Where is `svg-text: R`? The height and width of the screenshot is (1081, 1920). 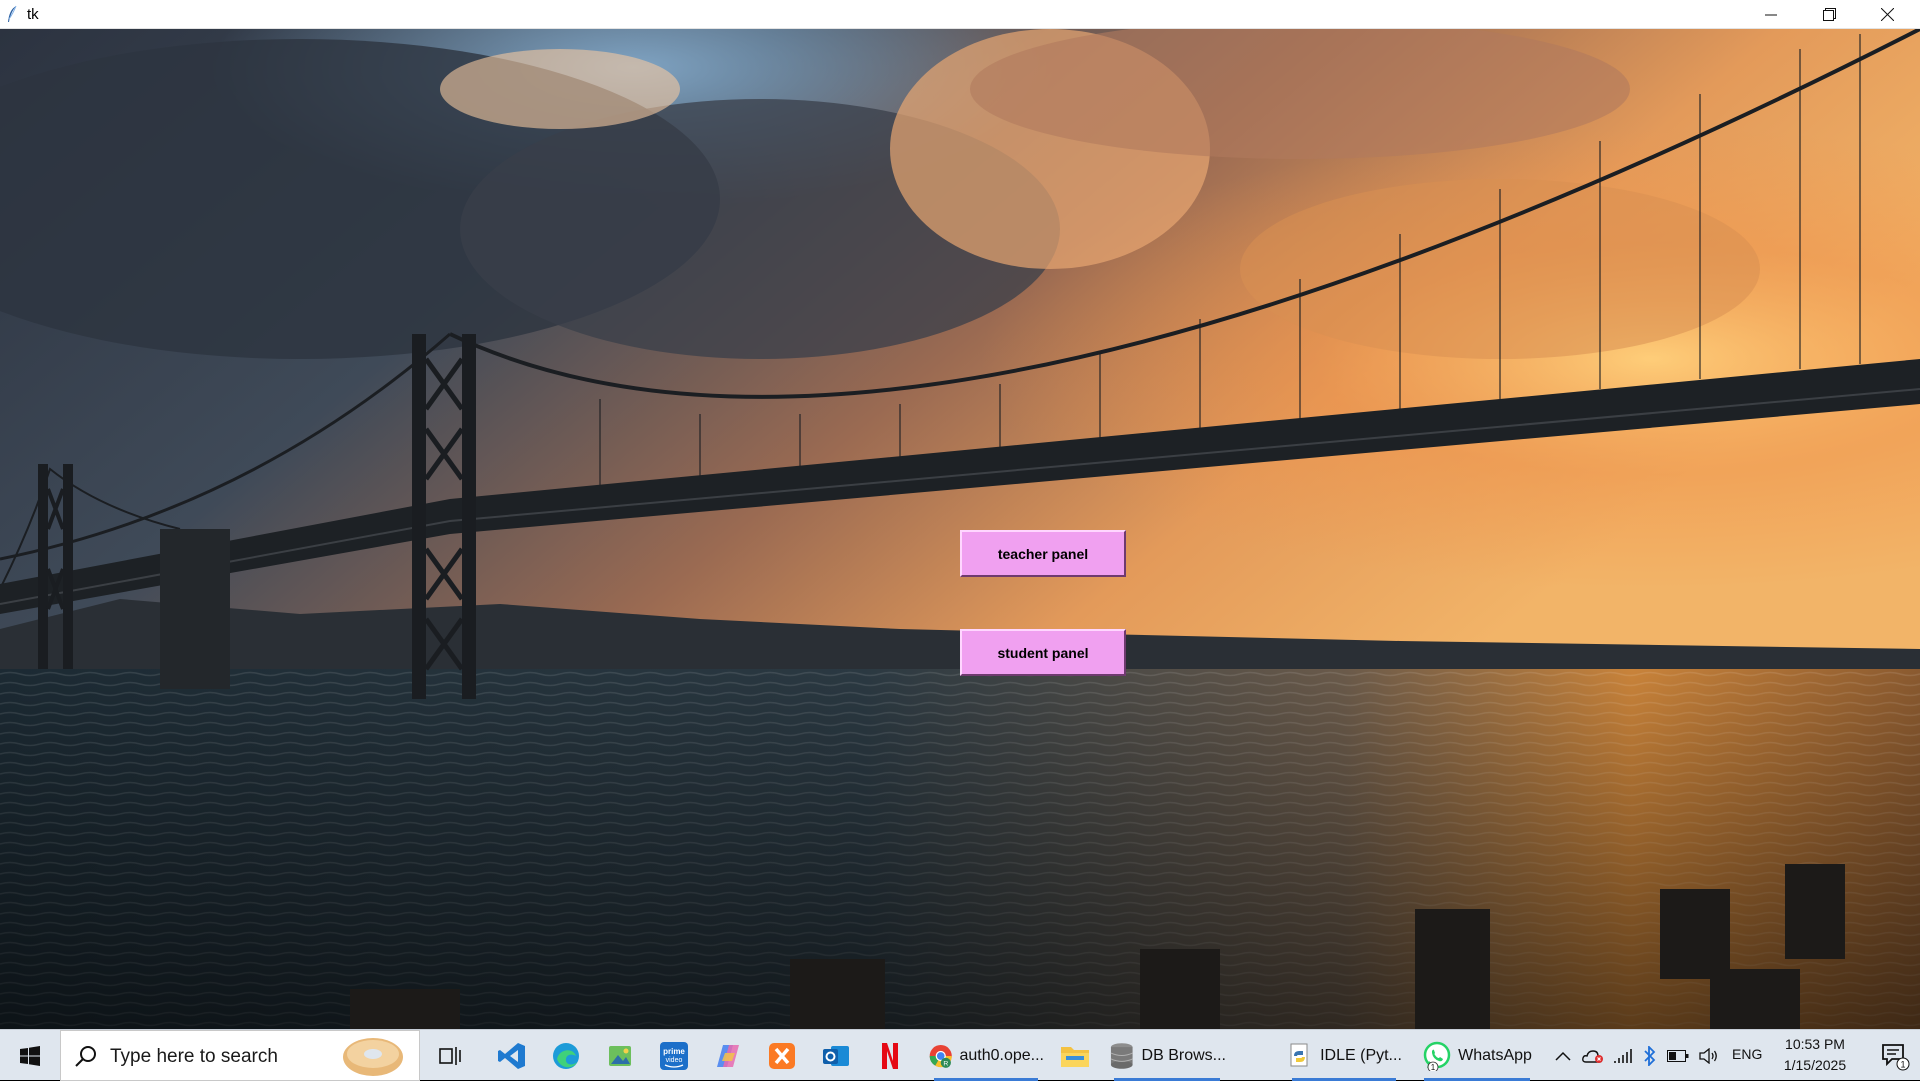
svg-text: R is located at coordinates (945, 1063).